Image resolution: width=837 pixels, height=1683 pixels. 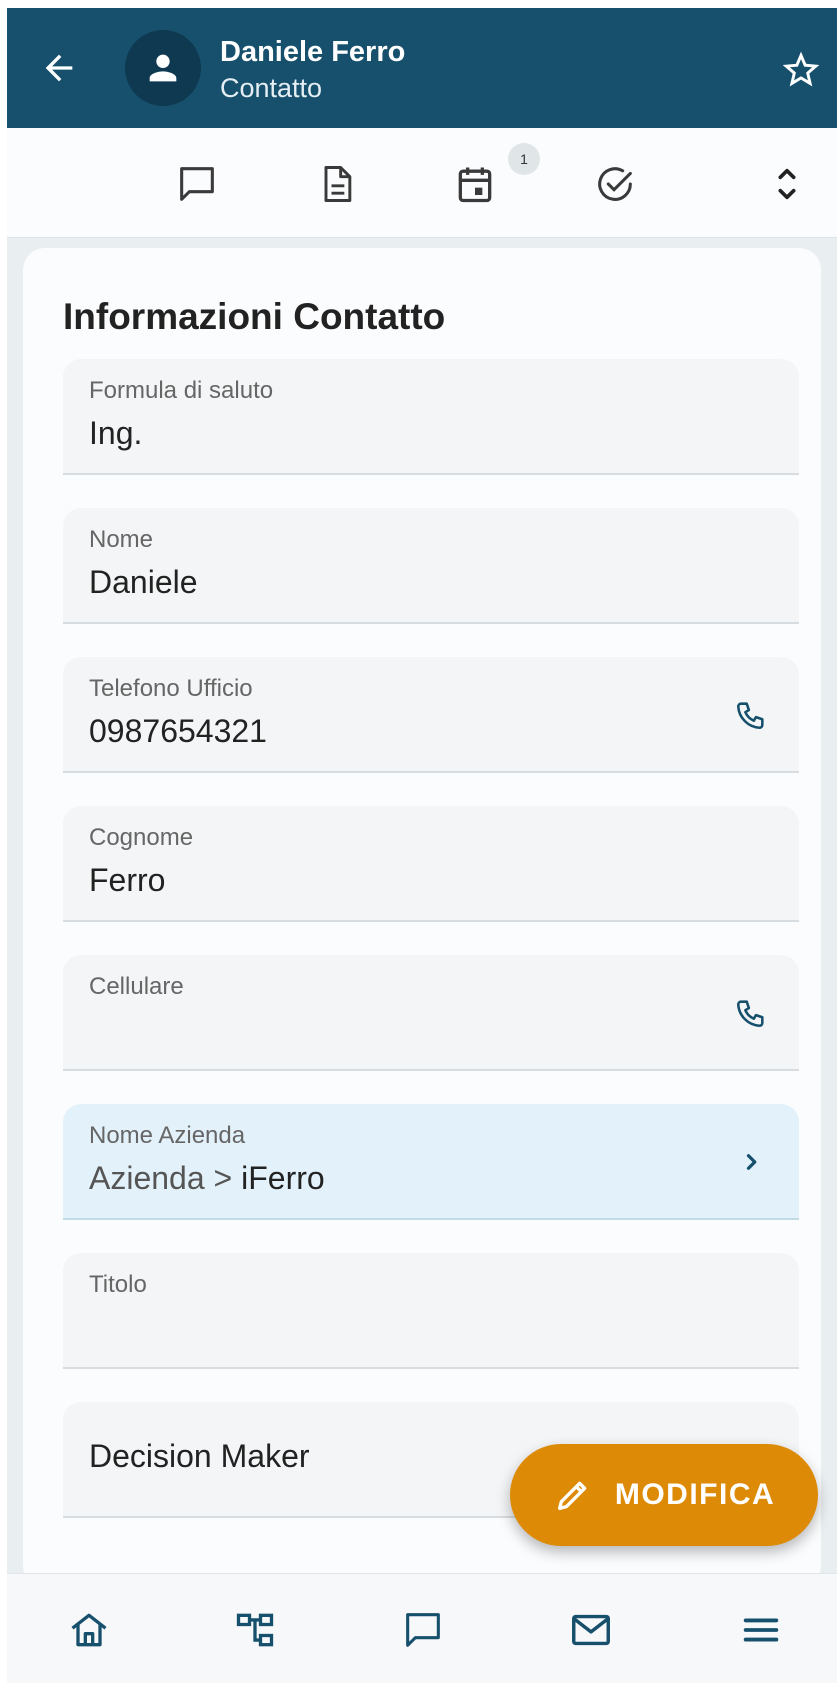 I want to click on field-value: Azienda > iFerro, so click(x=207, y=1178).